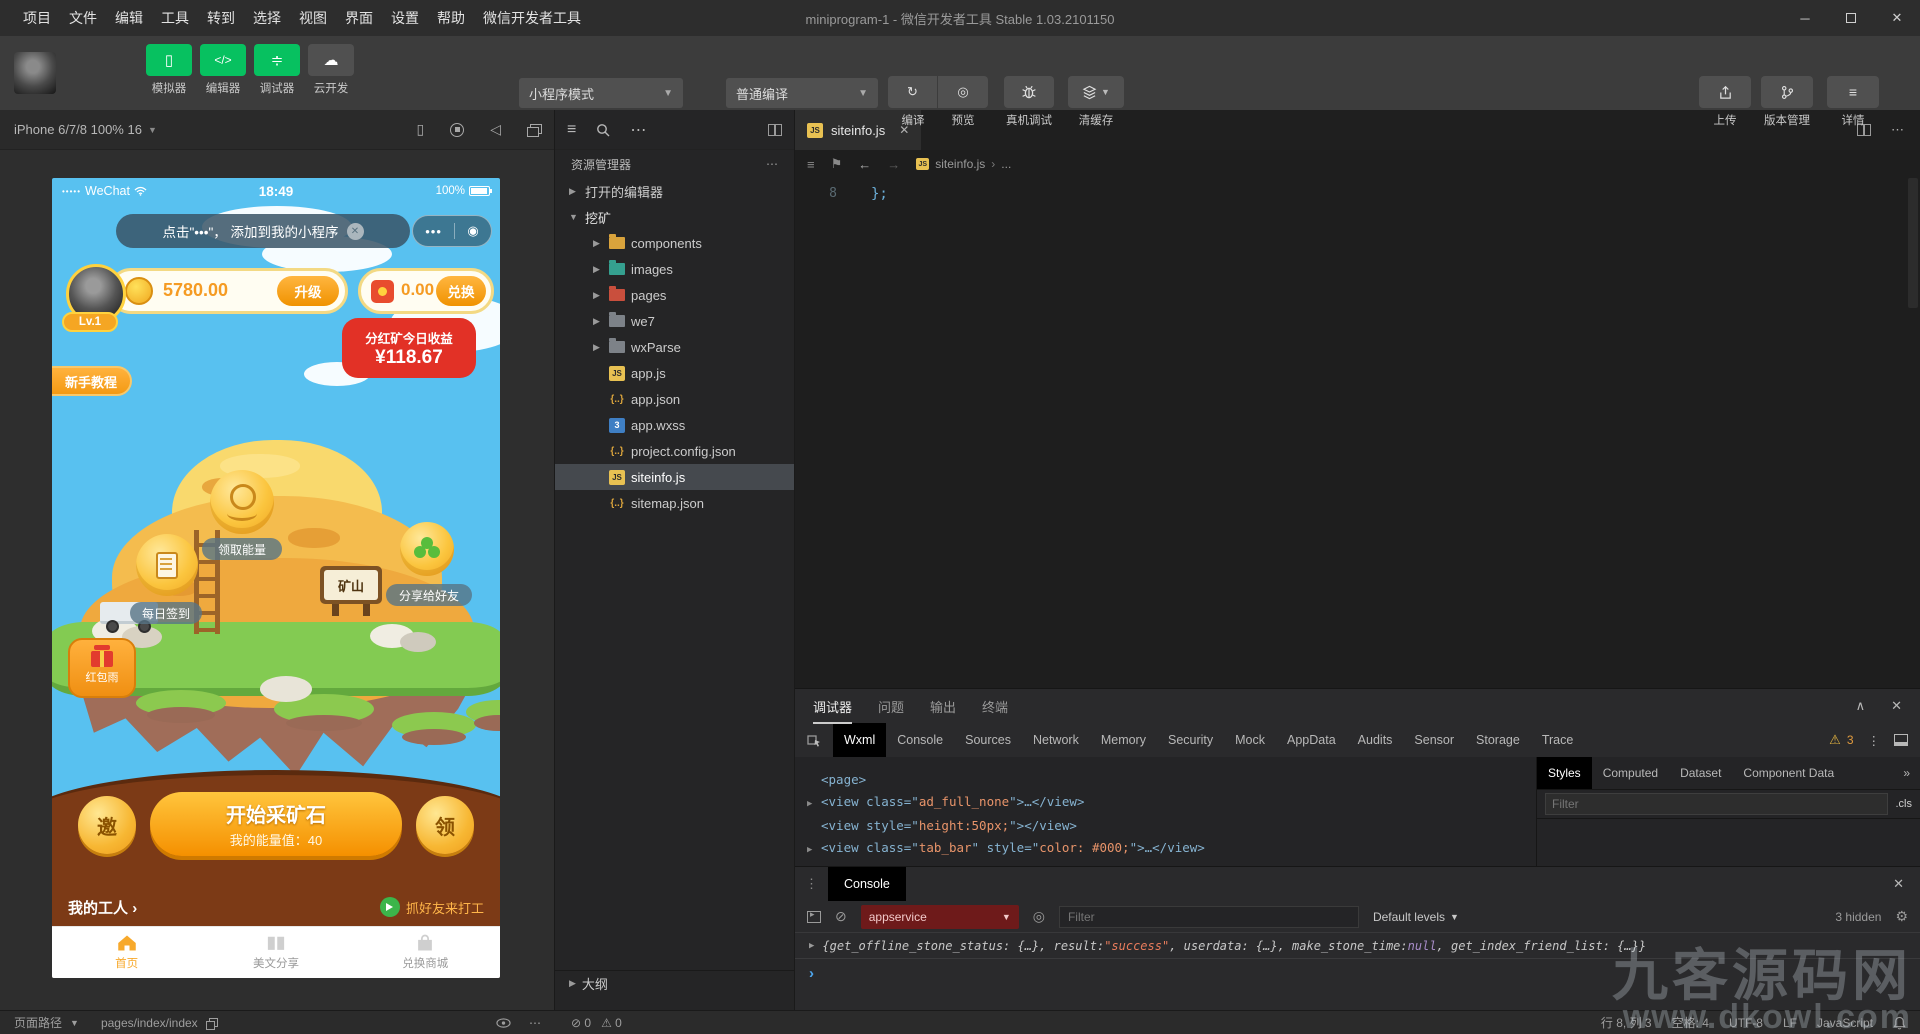  Describe the element at coordinates (1700, 773) in the screenshot. I see `dataset-tab: Dataset` at that location.